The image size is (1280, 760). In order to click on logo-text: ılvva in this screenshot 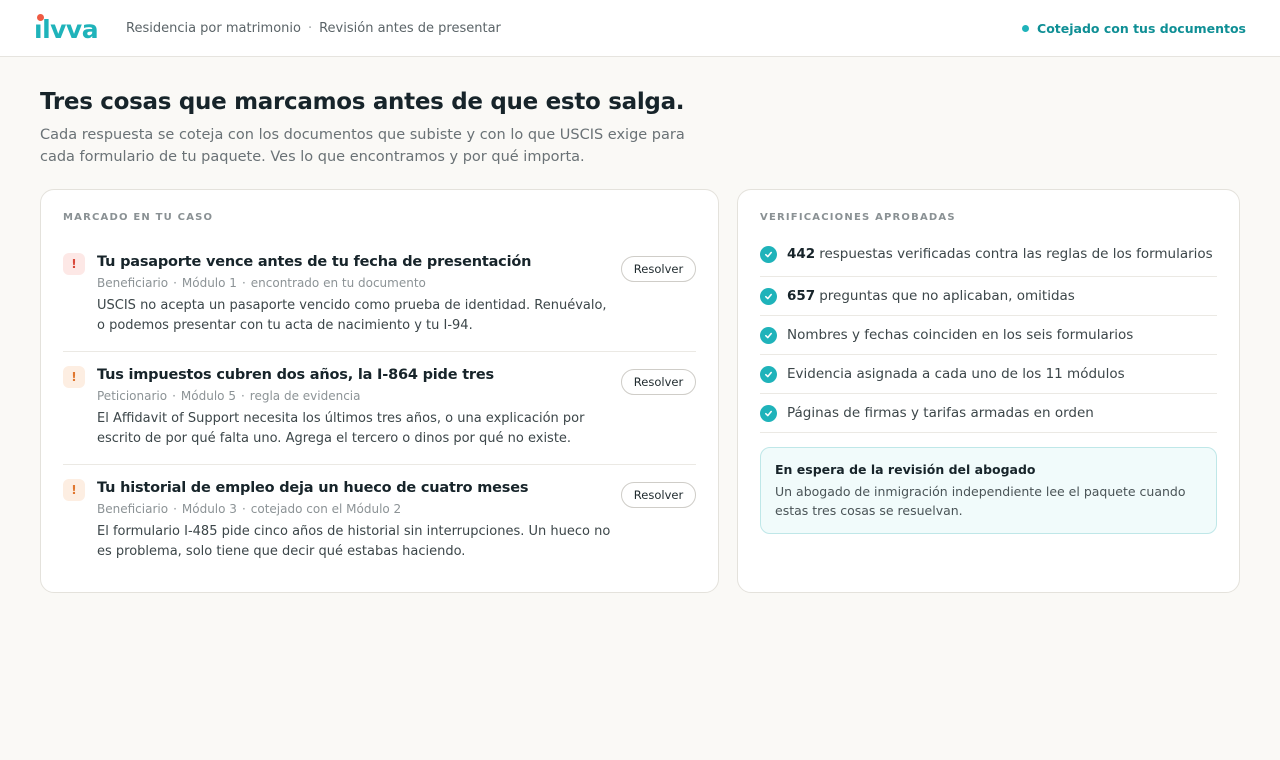, I will do `click(66, 29)`.